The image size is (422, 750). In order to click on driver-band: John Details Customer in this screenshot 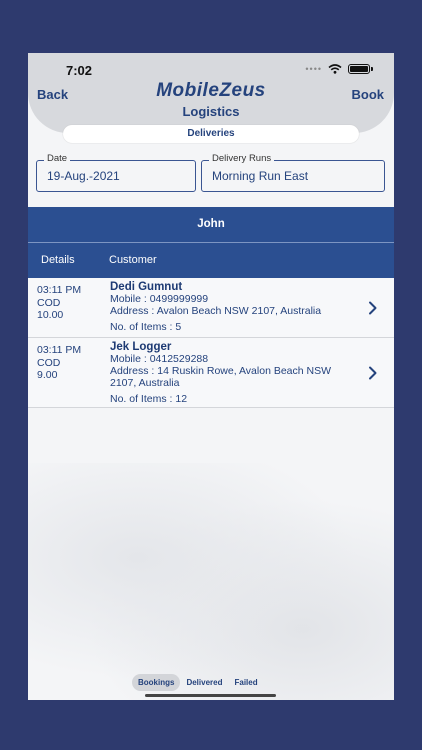, I will do `click(211, 242)`.